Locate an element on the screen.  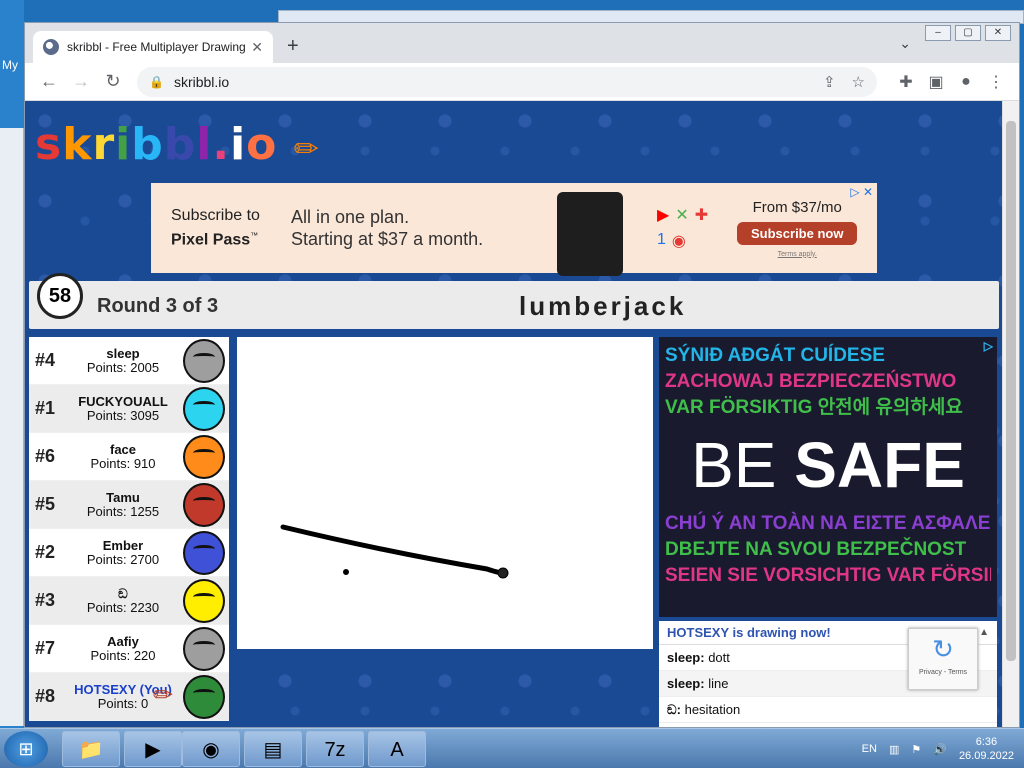
flag-icon: ⚑ is located at coordinates (916, 749).